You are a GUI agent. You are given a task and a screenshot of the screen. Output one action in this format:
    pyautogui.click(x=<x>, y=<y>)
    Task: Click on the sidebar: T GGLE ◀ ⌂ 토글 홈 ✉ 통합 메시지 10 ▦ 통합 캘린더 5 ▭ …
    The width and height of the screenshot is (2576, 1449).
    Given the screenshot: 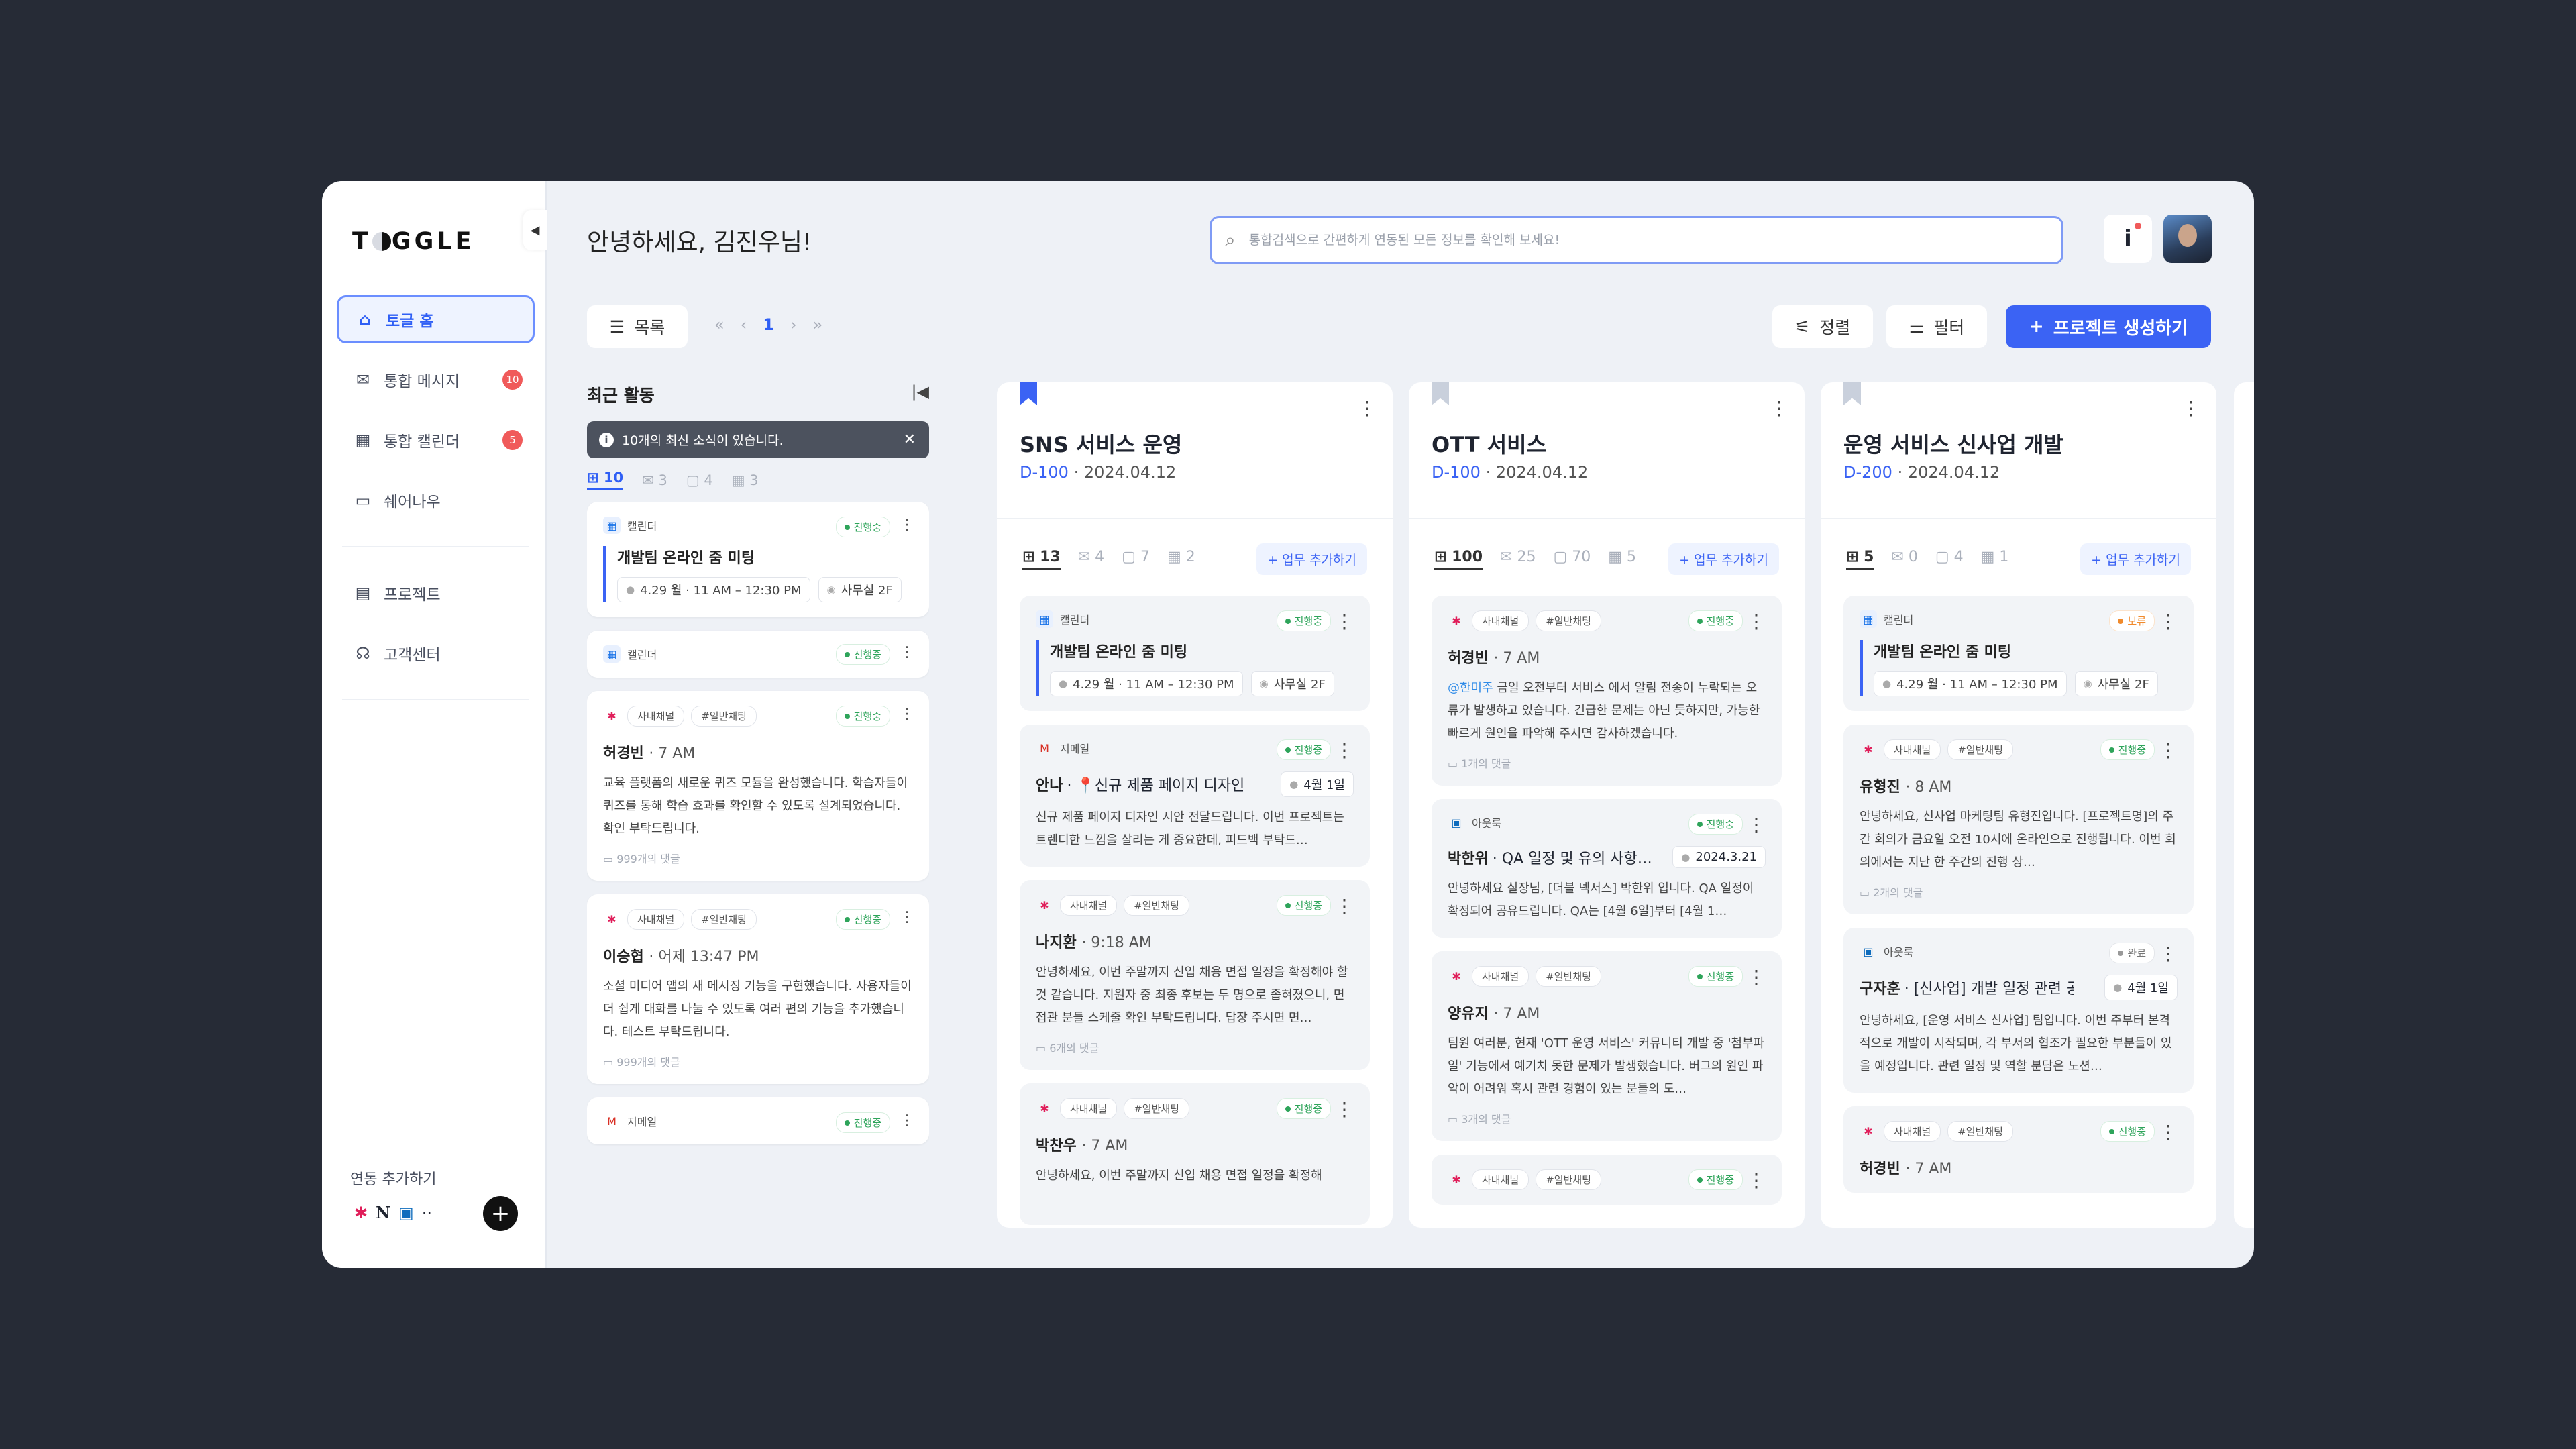 What is the action you would take?
    pyautogui.click(x=434, y=724)
    